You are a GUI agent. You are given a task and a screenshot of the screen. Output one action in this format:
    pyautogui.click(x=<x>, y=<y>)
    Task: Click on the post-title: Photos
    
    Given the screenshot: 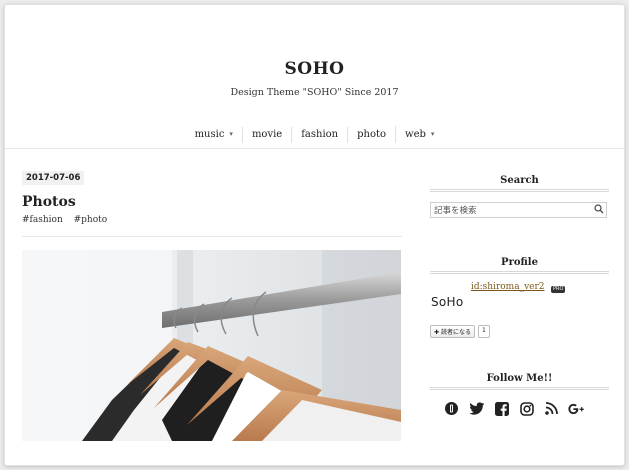 What is the action you would take?
    pyautogui.click(x=49, y=202)
    